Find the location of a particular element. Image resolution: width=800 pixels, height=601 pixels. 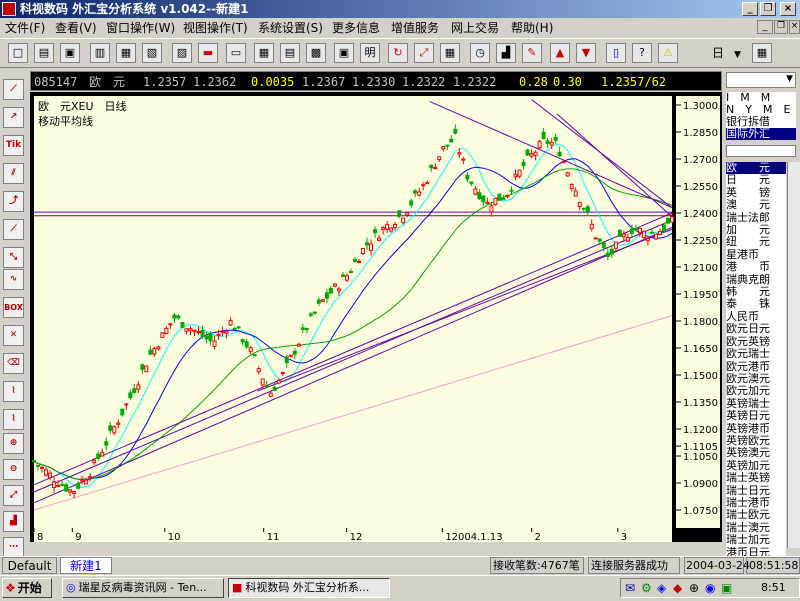

segment-tool-icon: ⟋ is located at coordinates (13, 229).